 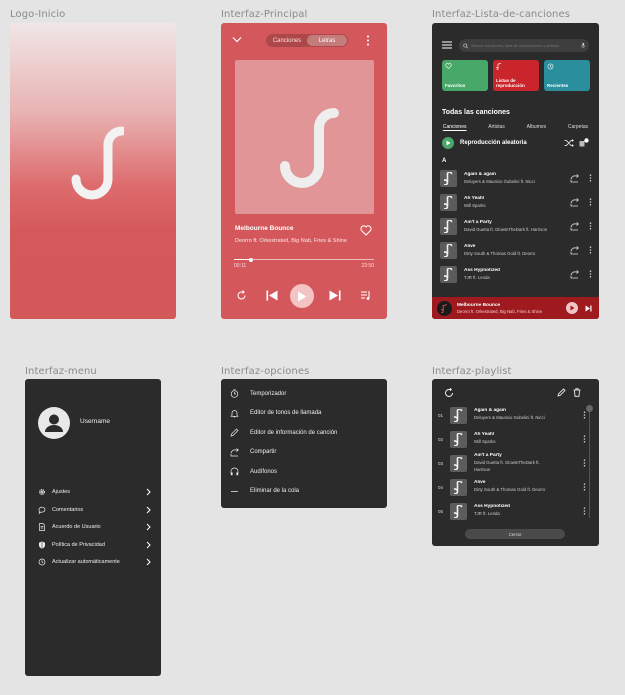 I want to click on refresh-icon, so click(x=449, y=393).